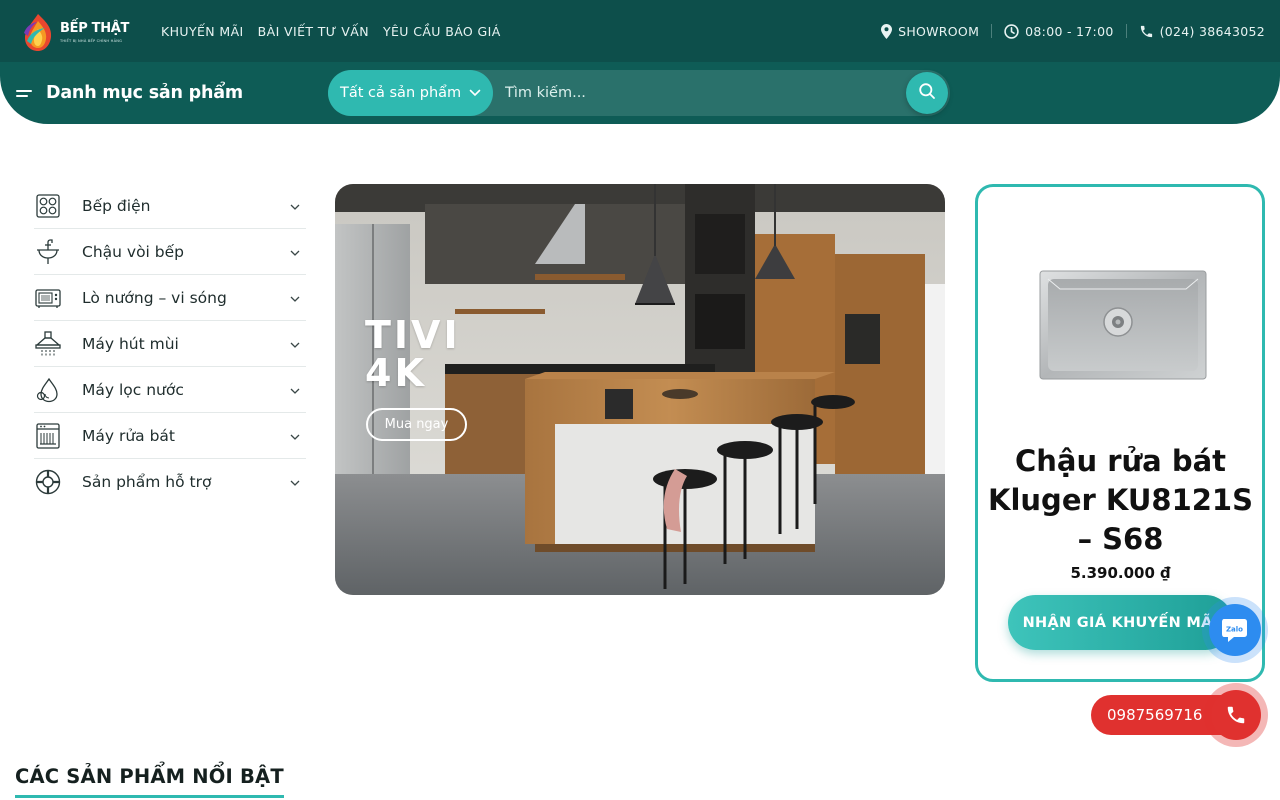 The height and width of the screenshot is (800, 1280). I want to click on search-icon, so click(927, 93).